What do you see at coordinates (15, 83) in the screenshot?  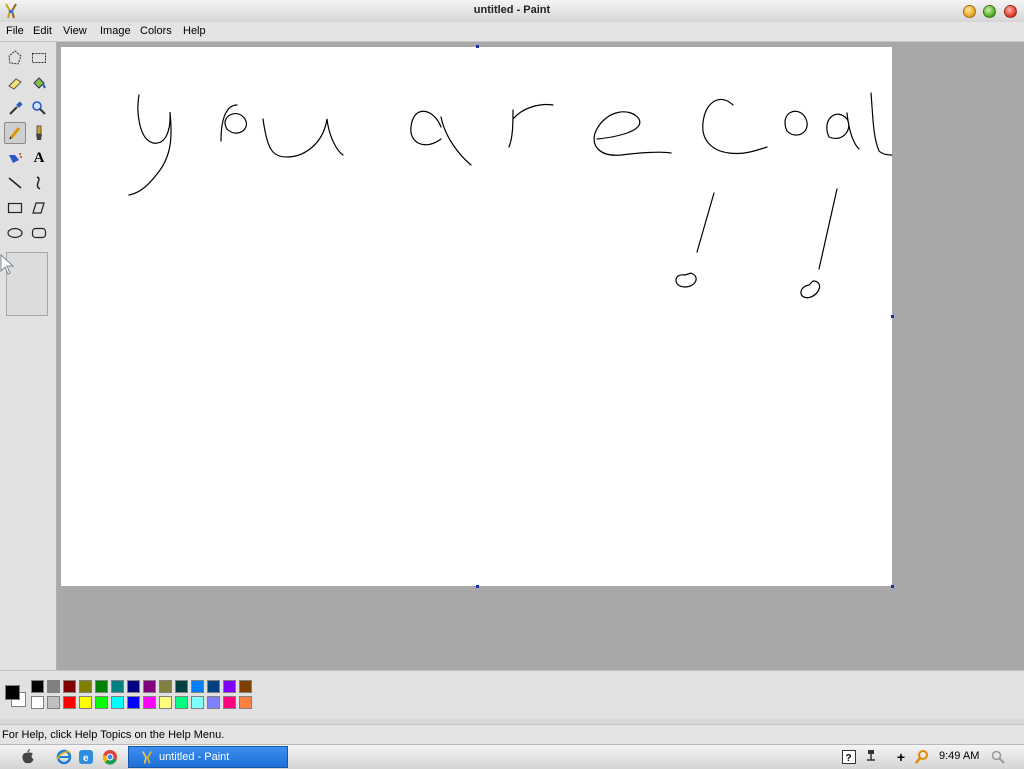 I see `eraser-icon` at bounding box center [15, 83].